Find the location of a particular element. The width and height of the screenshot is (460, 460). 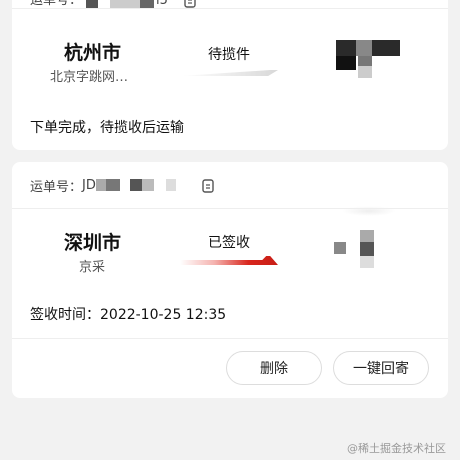

divider is located at coordinates (230, 338).